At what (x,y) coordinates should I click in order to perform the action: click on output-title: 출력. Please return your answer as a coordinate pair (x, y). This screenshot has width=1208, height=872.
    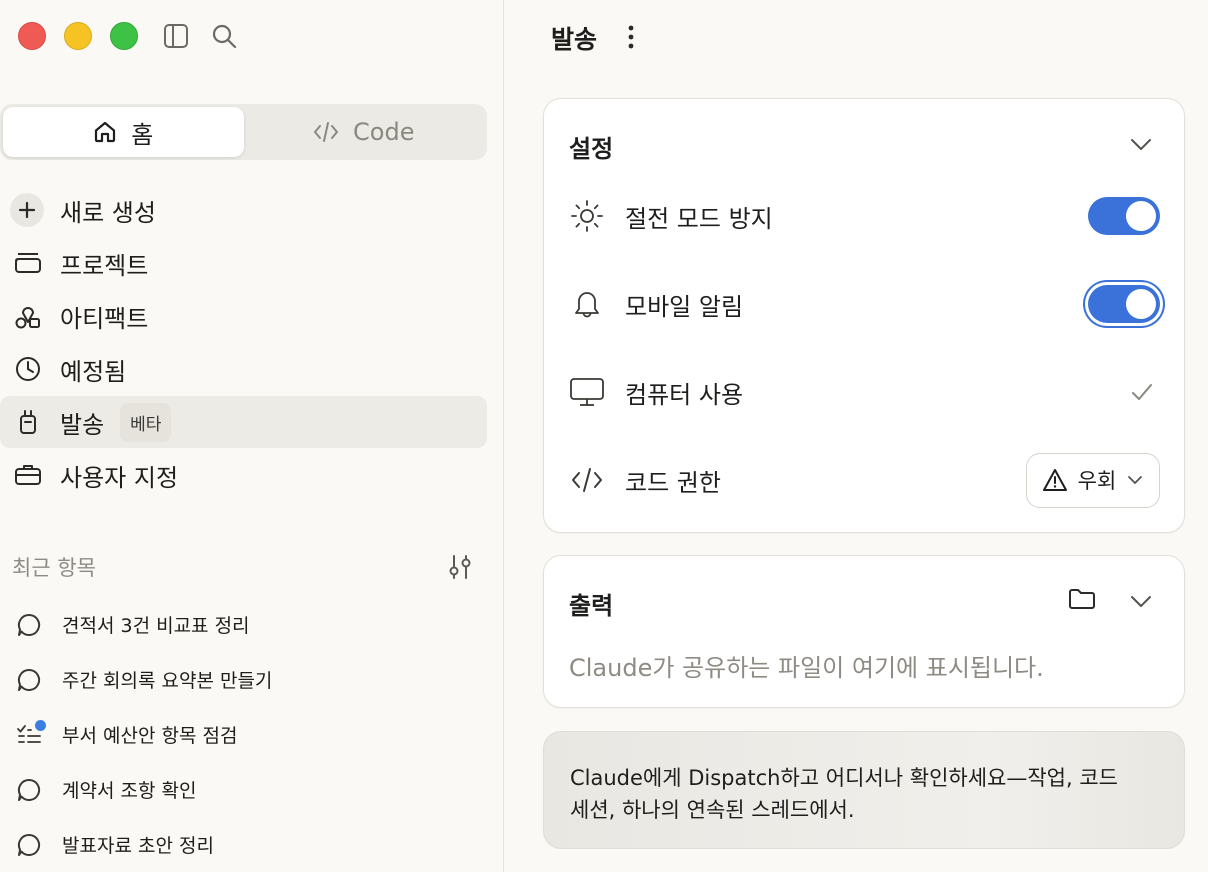
    Looking at the image, I should click on (591, 606).